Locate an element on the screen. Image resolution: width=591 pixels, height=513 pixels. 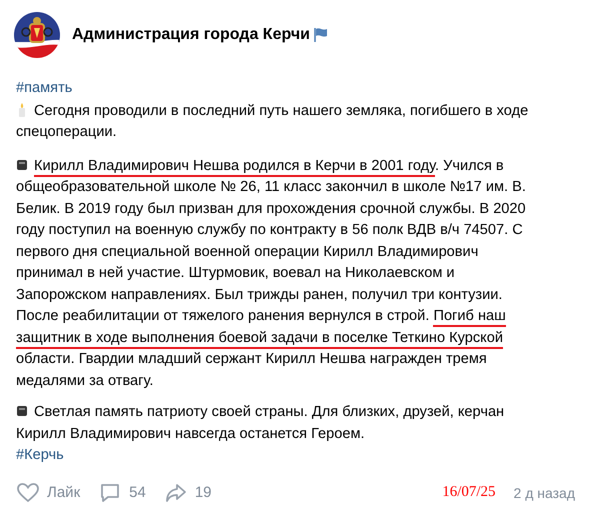
post-paragraph: Сегодня проводили в последний путь нашего земляка, погибшего в ходе спецоперации. is located at coordinates (273, 122).